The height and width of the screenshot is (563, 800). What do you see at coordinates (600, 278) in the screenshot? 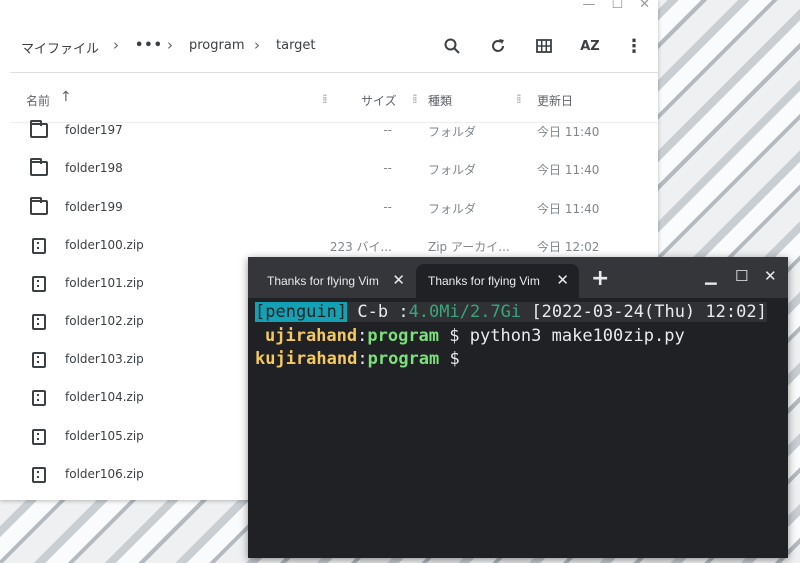
I see `new-tab-icon: +` at bounding box center [600, 278].